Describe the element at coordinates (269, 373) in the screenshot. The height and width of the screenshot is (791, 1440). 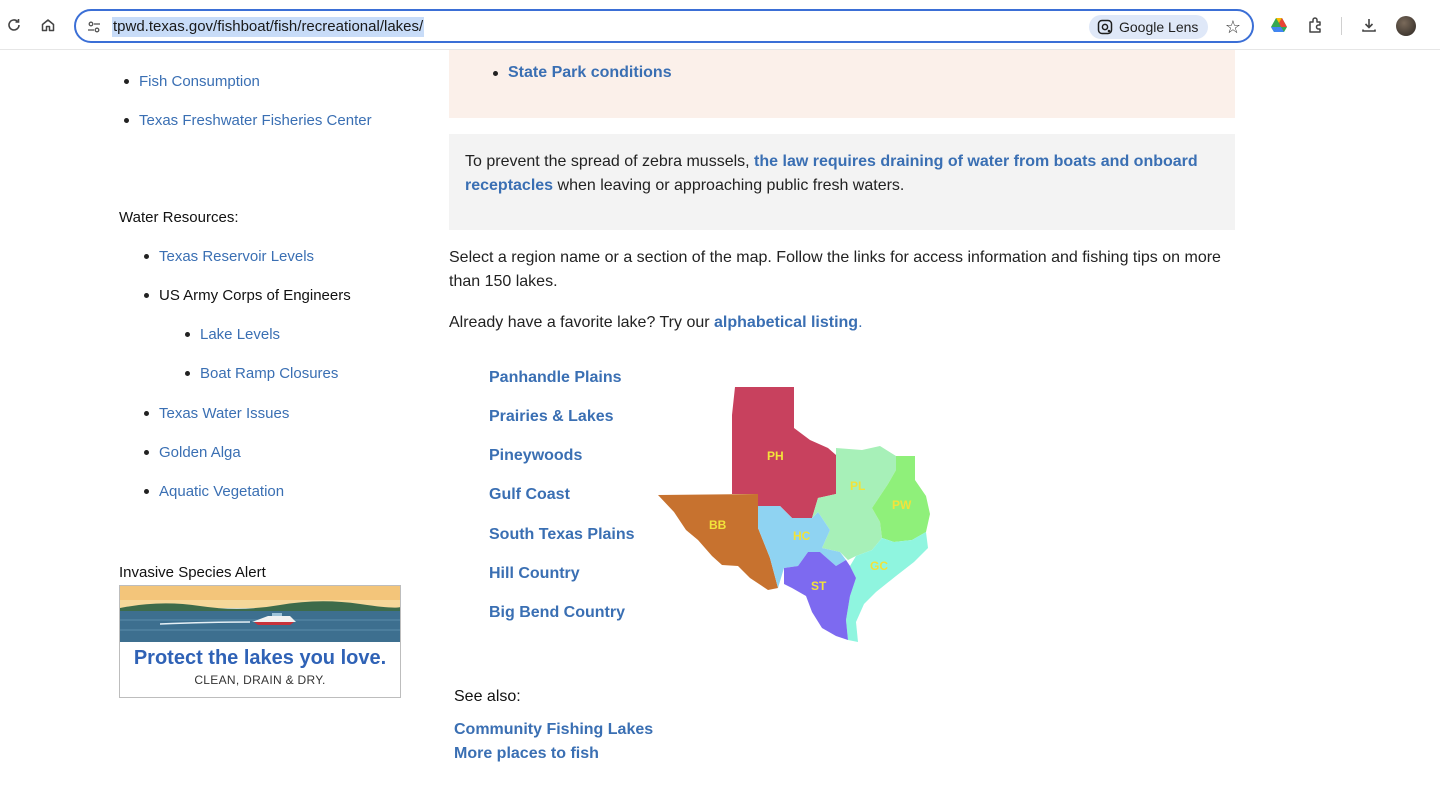
I see `boat-ramp-link: Boat Ramp Closures` at that location.